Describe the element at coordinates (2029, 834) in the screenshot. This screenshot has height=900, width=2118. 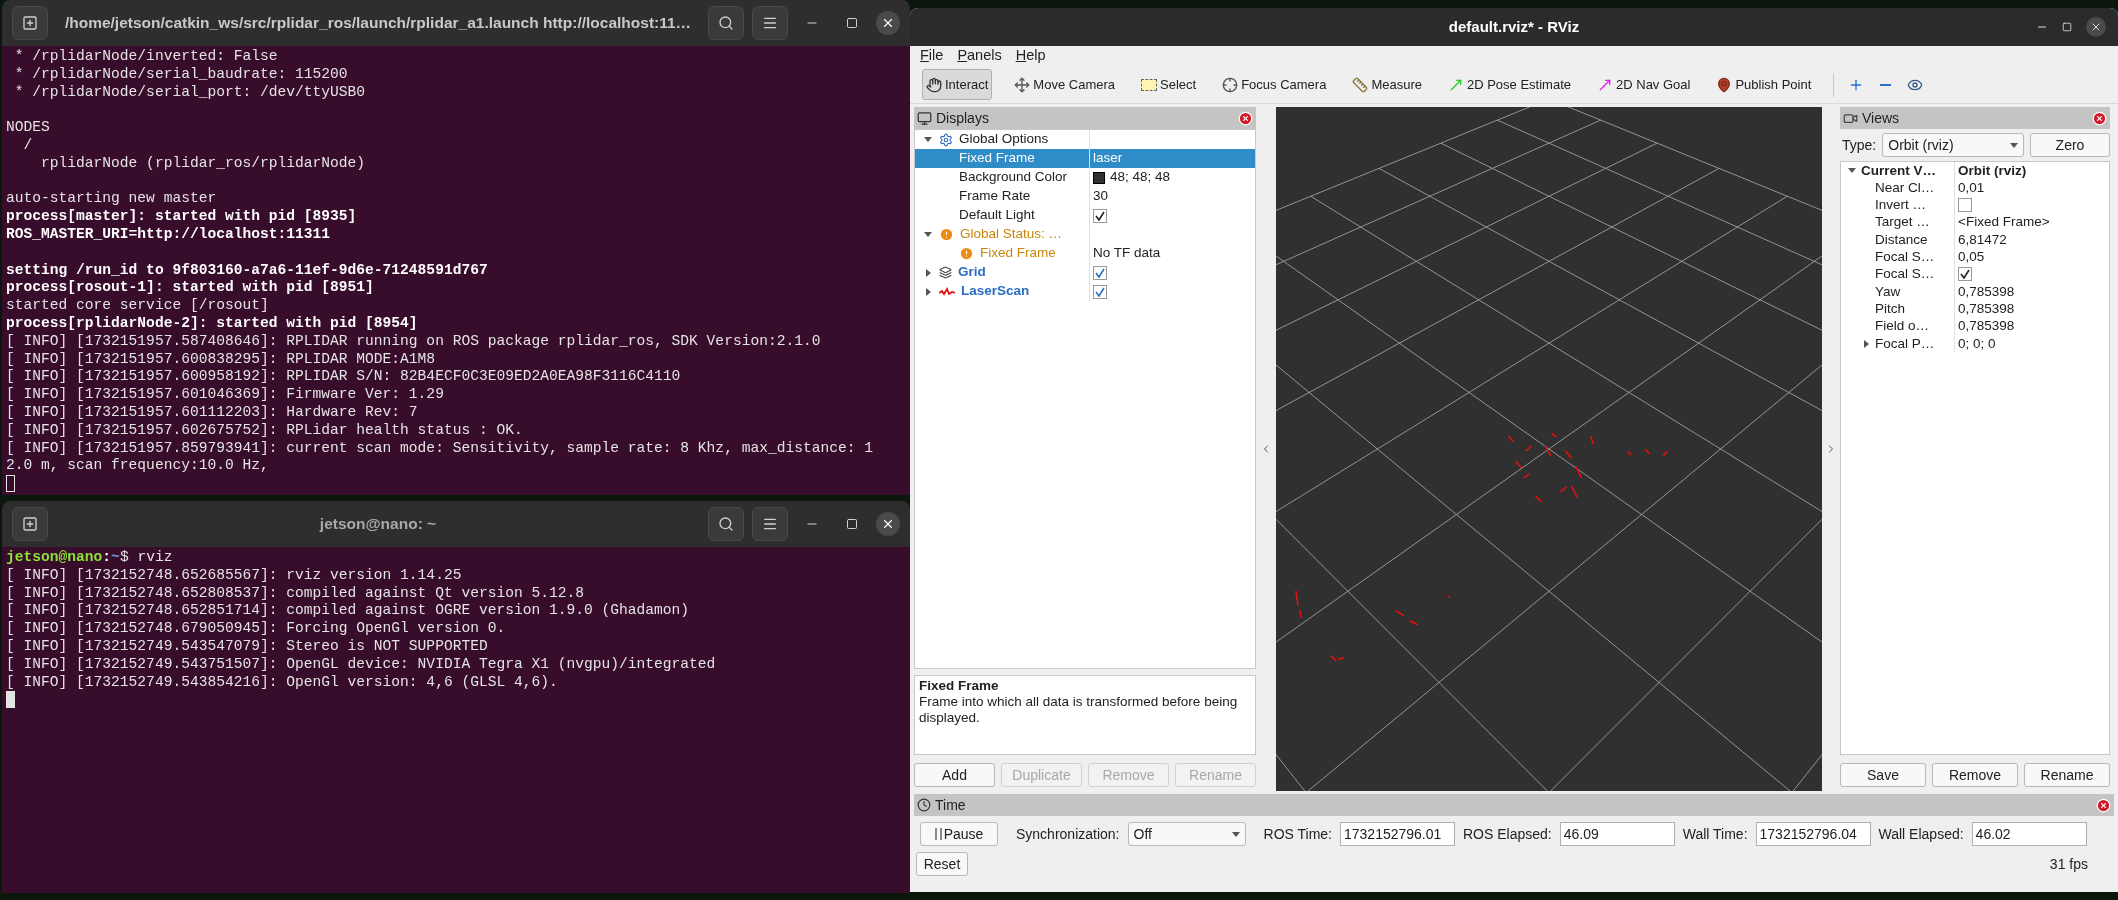
I see `time-field: 46.02` at that location.